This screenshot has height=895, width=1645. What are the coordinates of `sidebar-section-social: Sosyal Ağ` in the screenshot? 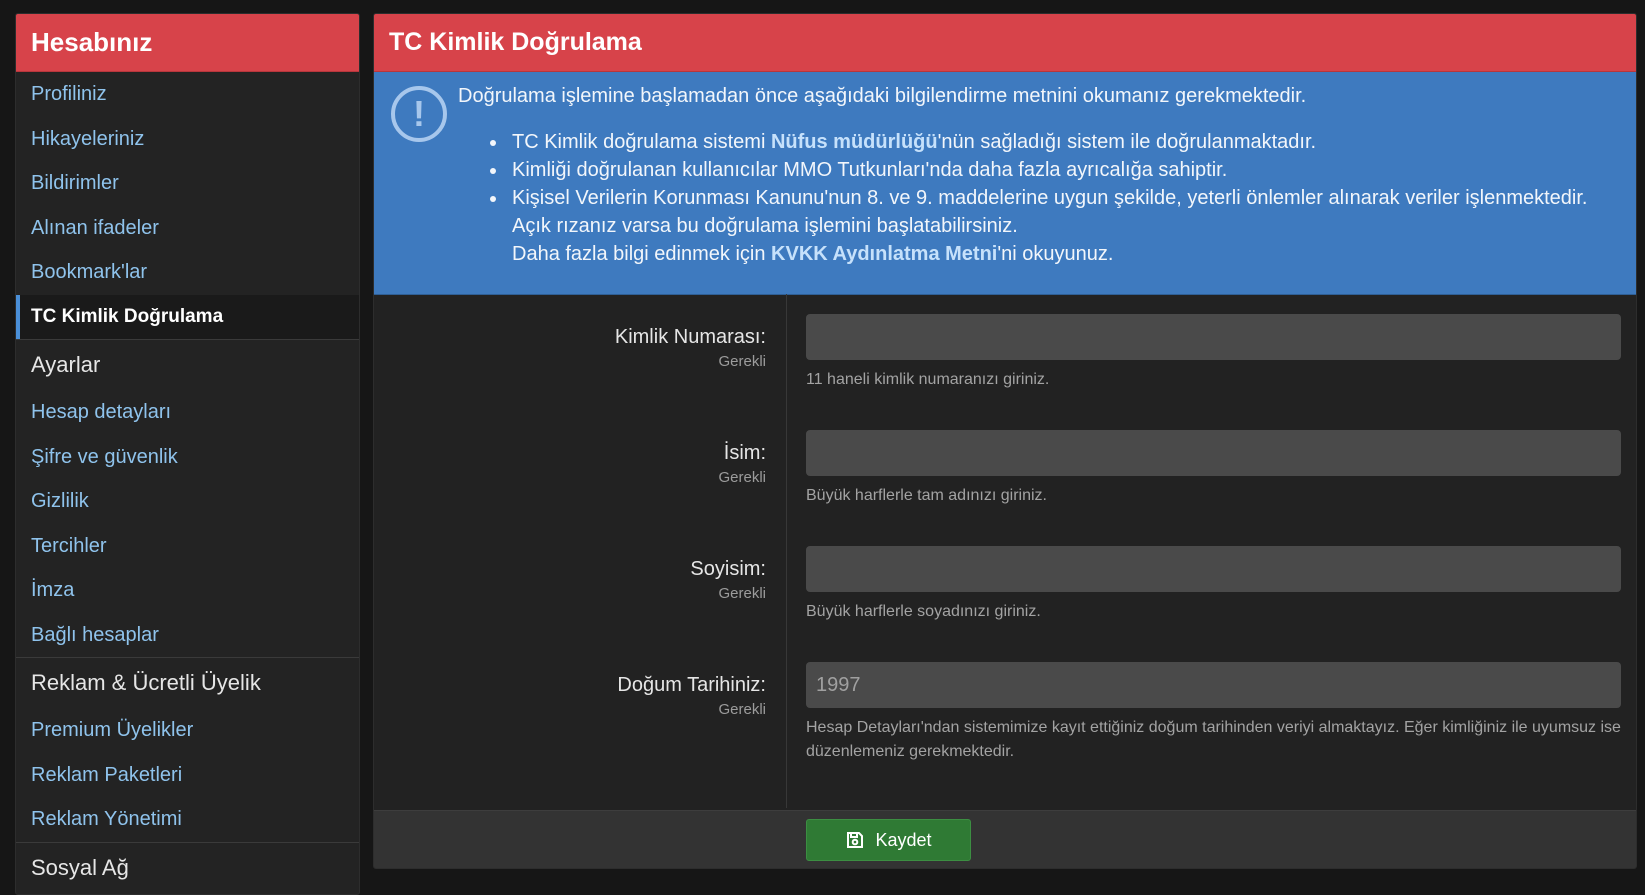 It's located at (187, 867).